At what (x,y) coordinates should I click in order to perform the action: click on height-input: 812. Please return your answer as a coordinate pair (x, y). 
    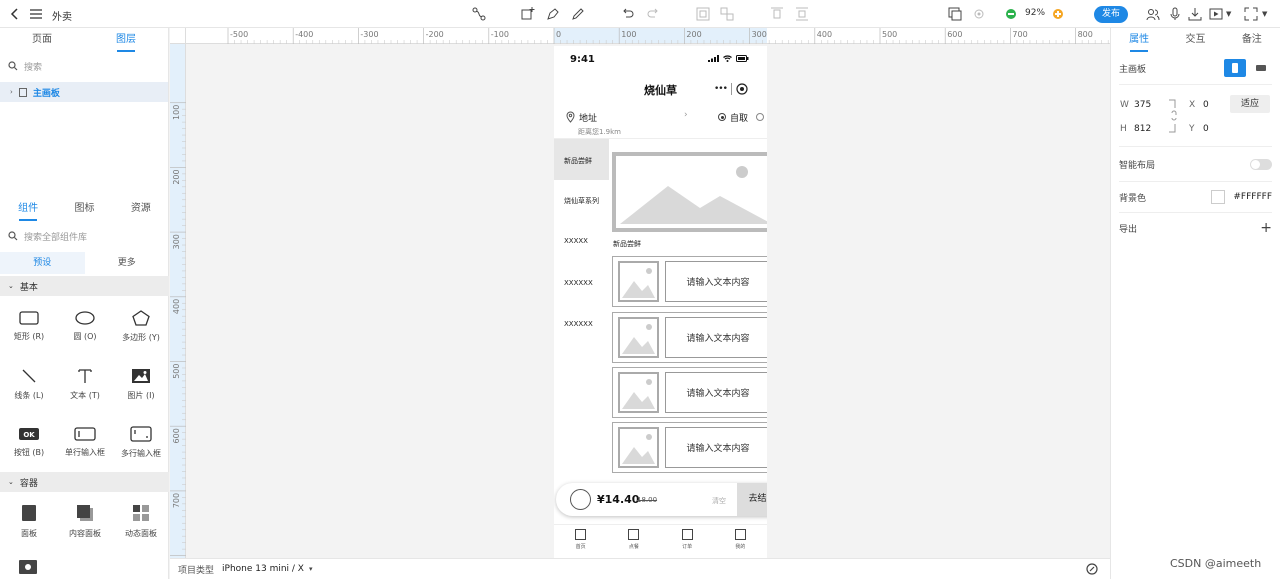
    Looking at the image, I should click on (1142, 129).